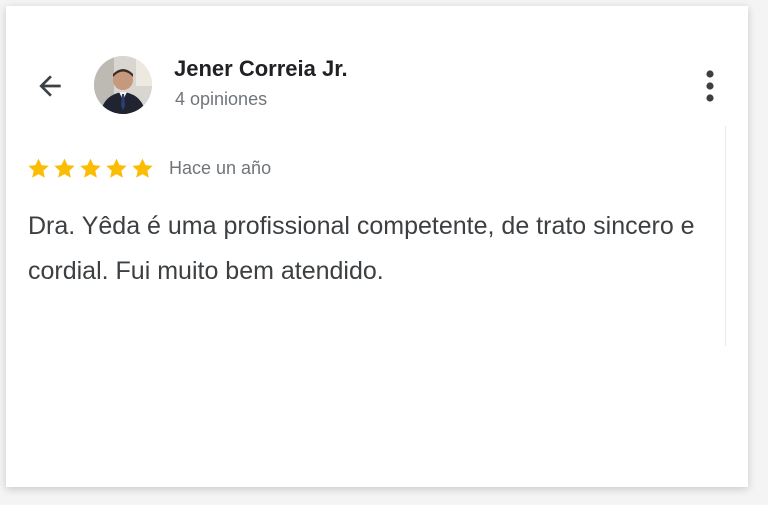  Describe the element at coordinates (725, 236) in the screenshot. I see `side-divider` at that location.